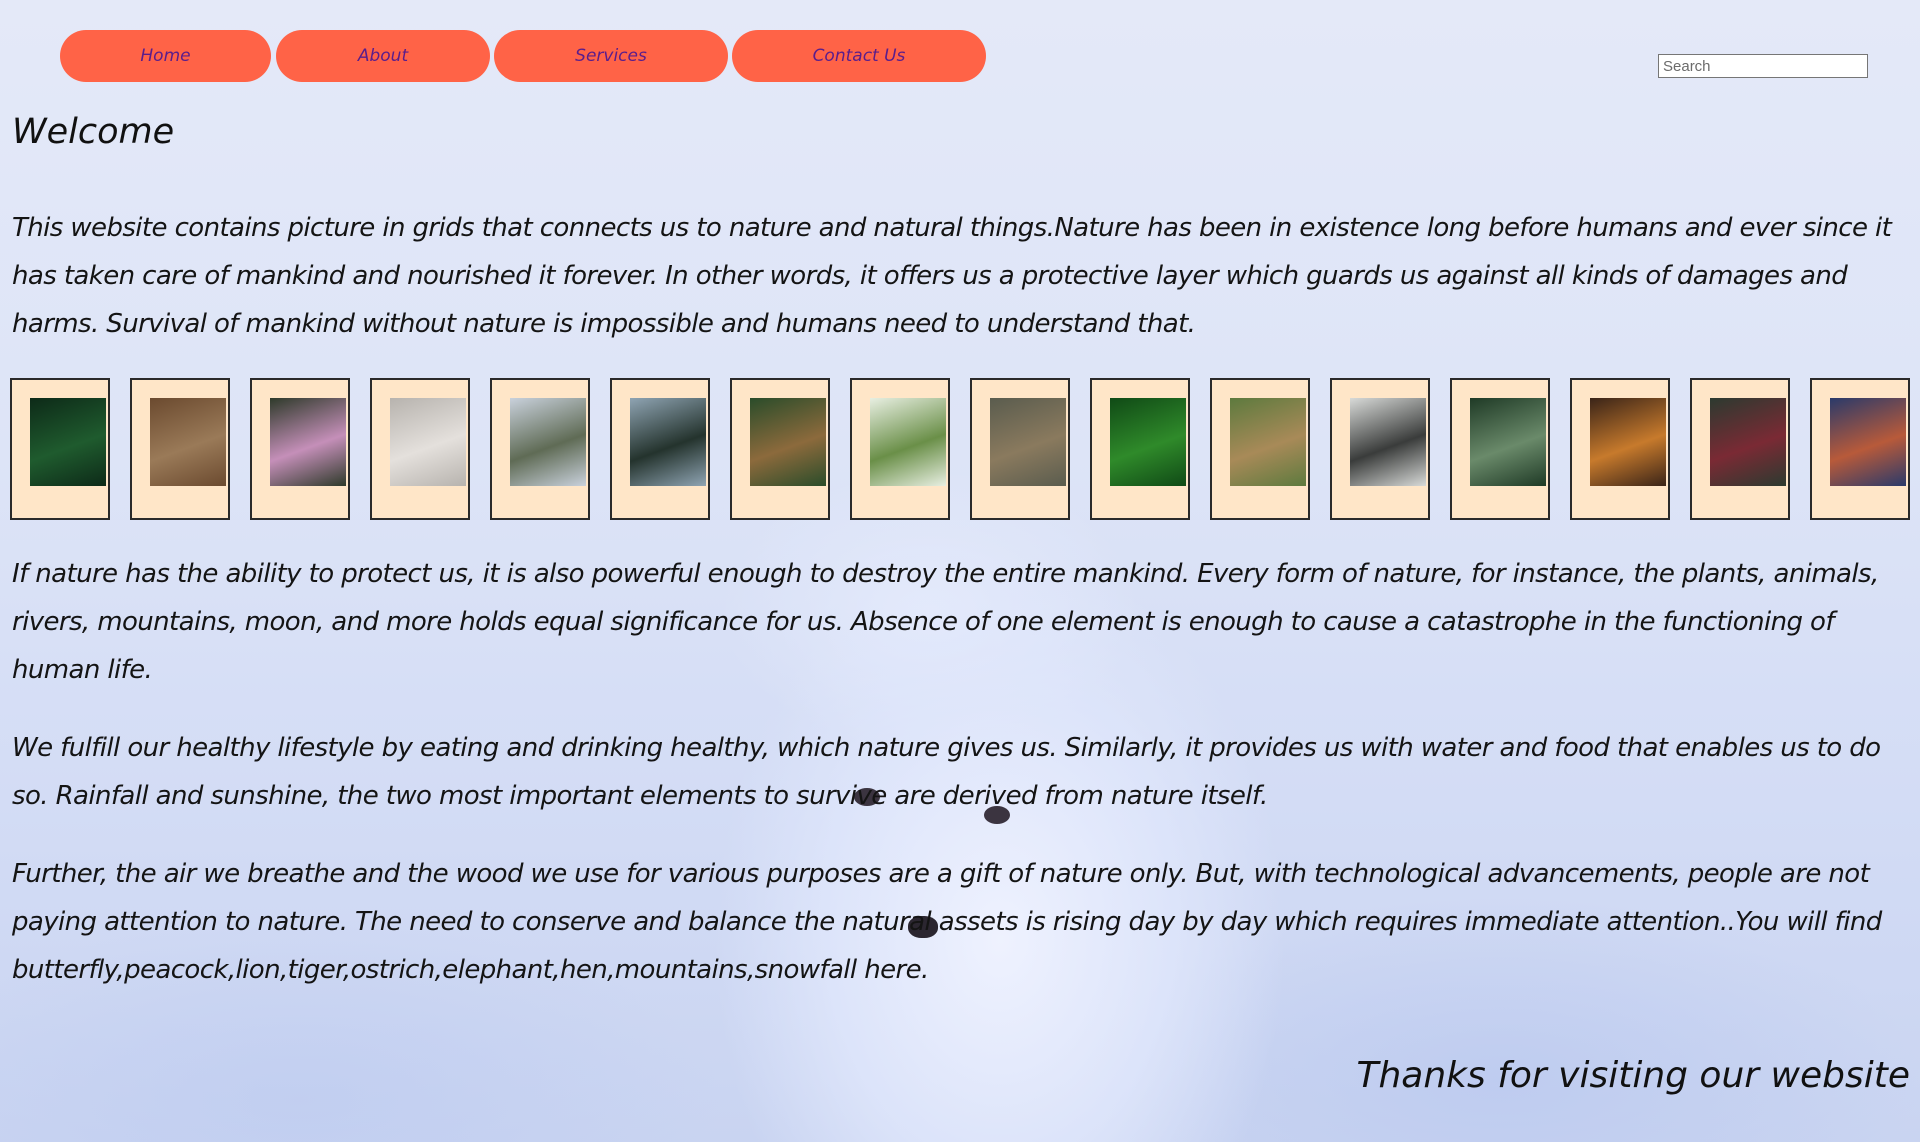 The height and width of the screenshot is (1142, 1920). I want to click on forest-lake-photo, so click(668, 442).